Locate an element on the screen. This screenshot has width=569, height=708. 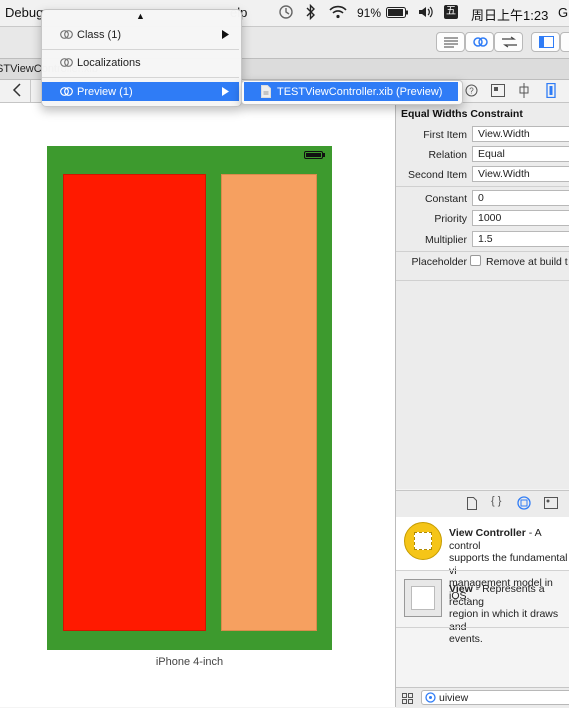
device-battery-tip is located at coordinates (324, 155).